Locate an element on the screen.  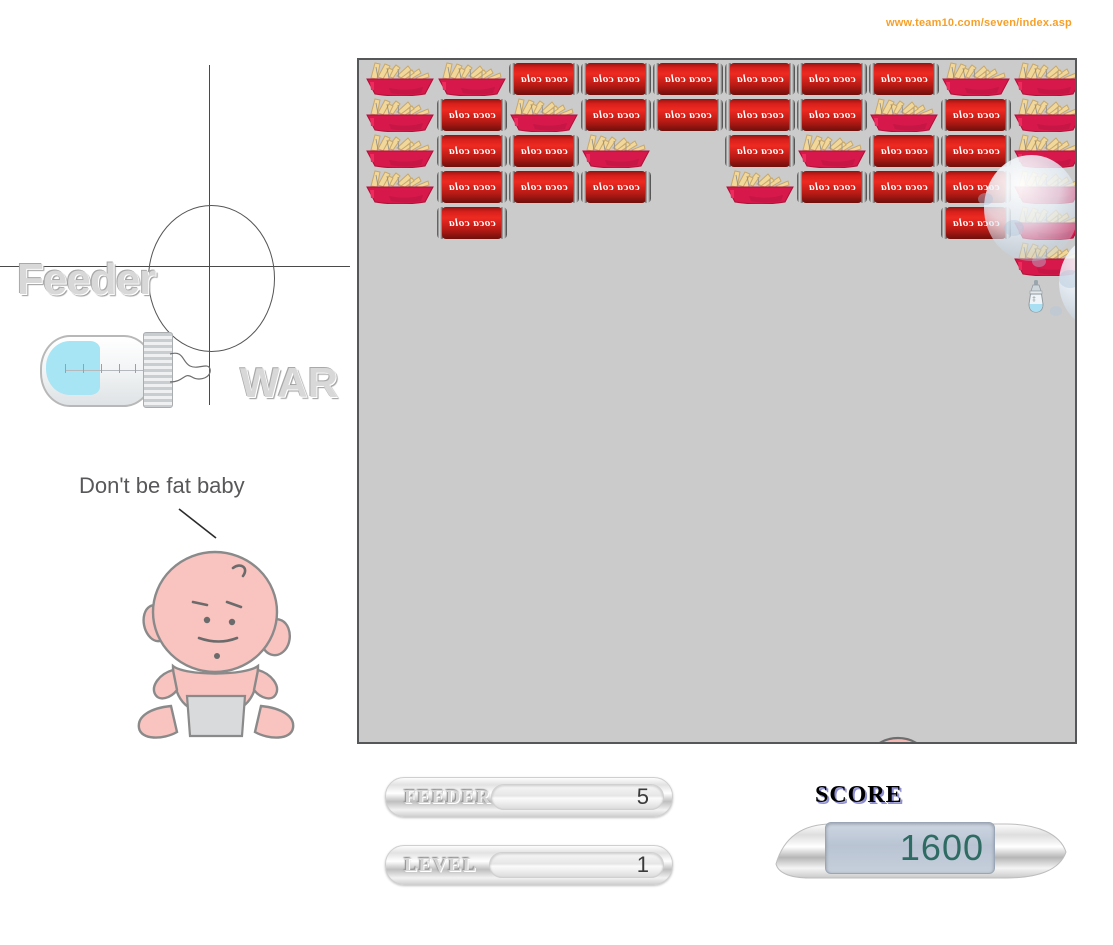
feeder-value: 5 is located at coordinates (577, 797).